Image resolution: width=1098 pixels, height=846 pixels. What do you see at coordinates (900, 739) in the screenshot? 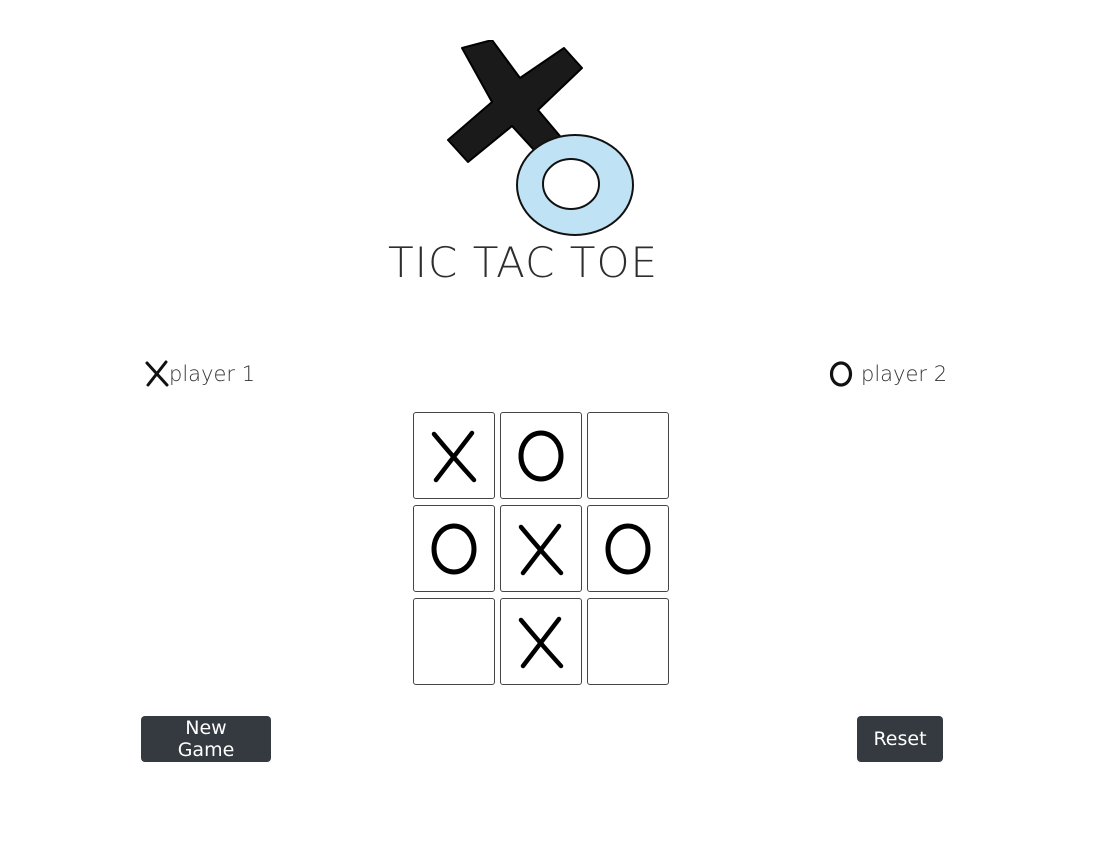
I see `reset-button: Reset` at bounding box center [900, 739].